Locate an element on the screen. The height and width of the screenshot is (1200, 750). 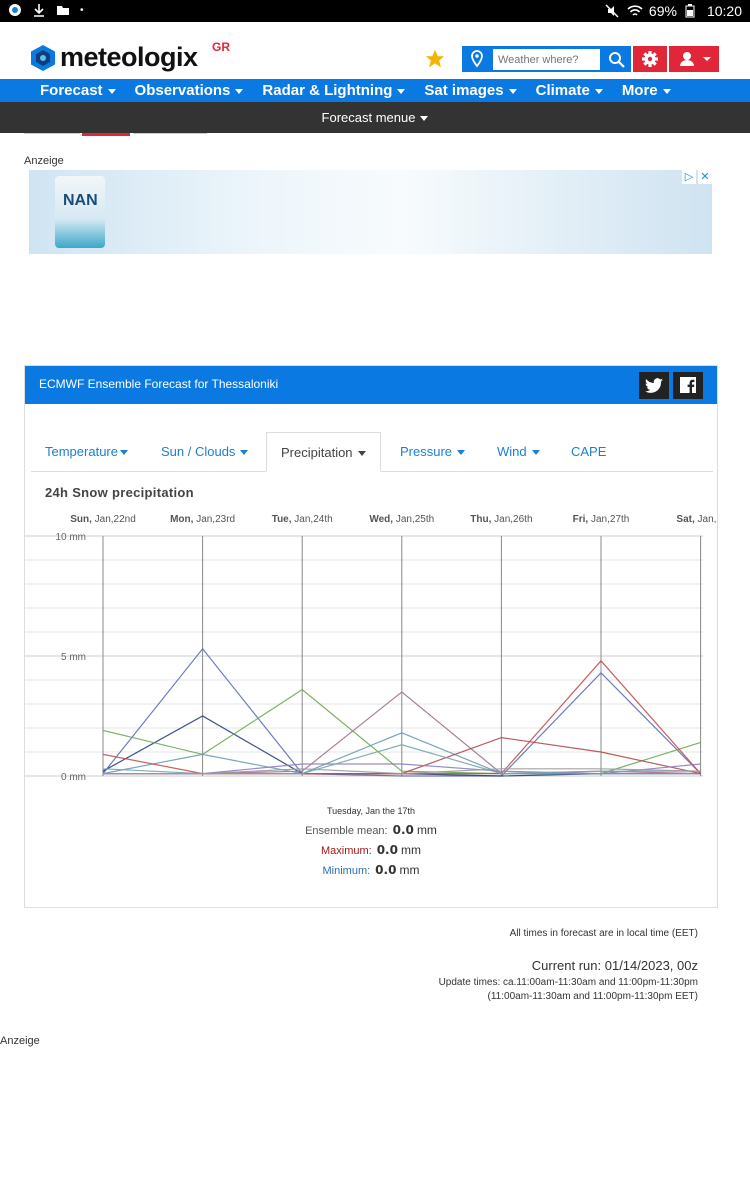
tab-temperature: Temperature is located at coordinates (86, 452).